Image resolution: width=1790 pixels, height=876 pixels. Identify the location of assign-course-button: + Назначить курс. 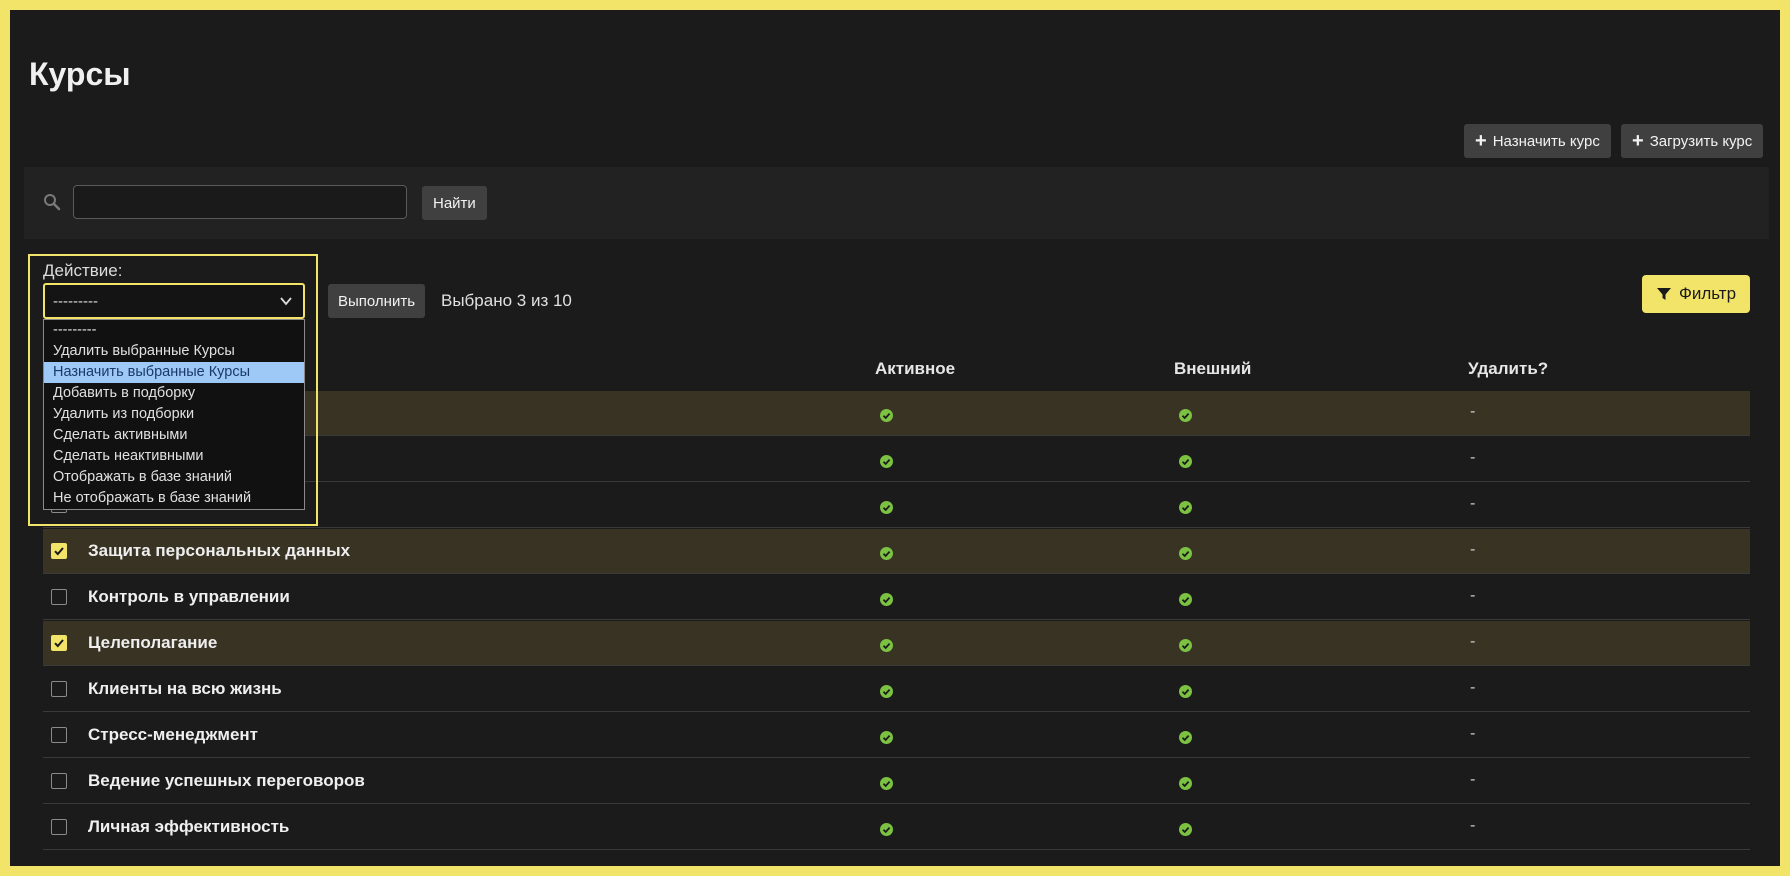
(1537, 141).